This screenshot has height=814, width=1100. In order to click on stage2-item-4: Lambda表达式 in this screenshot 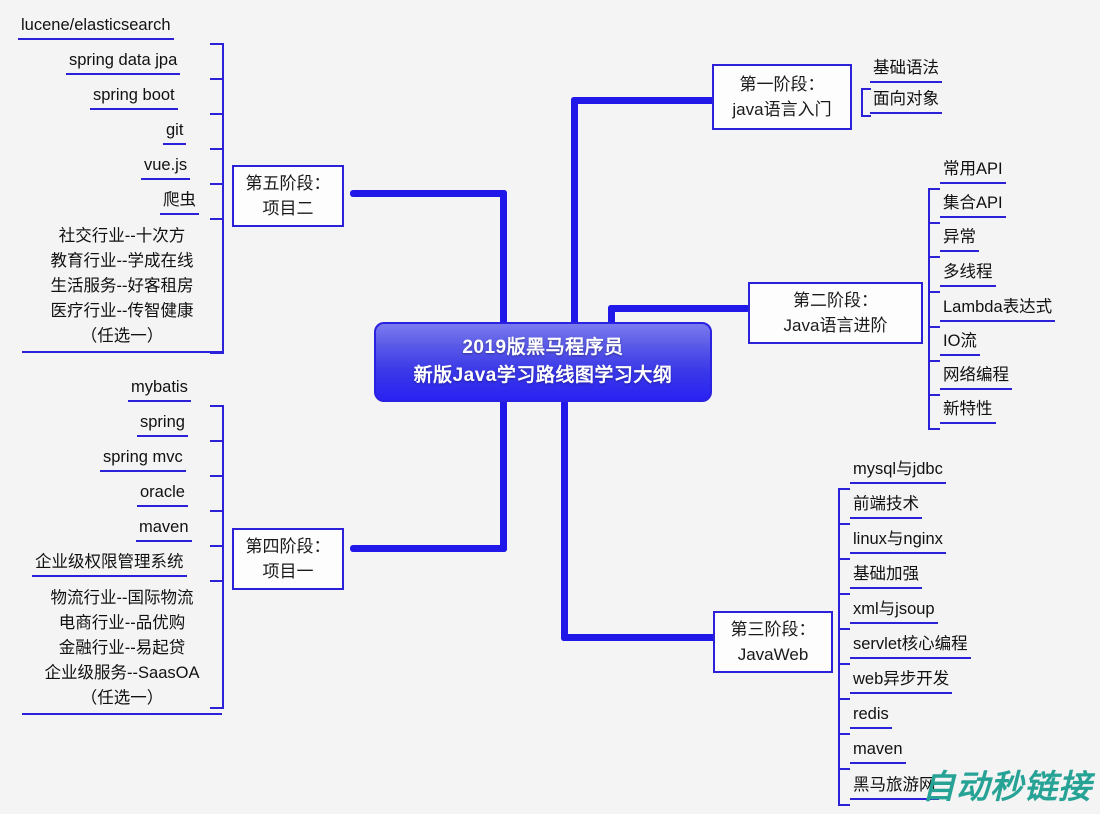, I will do `click(998, 309)`.